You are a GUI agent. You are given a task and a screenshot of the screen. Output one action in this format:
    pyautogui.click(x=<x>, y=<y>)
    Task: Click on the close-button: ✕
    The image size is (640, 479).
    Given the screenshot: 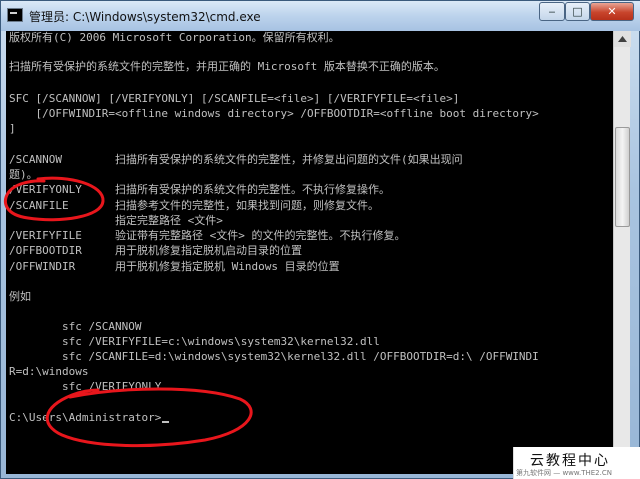 What is the action you would take?
    pyautogui.click(x=612, y=11)
    